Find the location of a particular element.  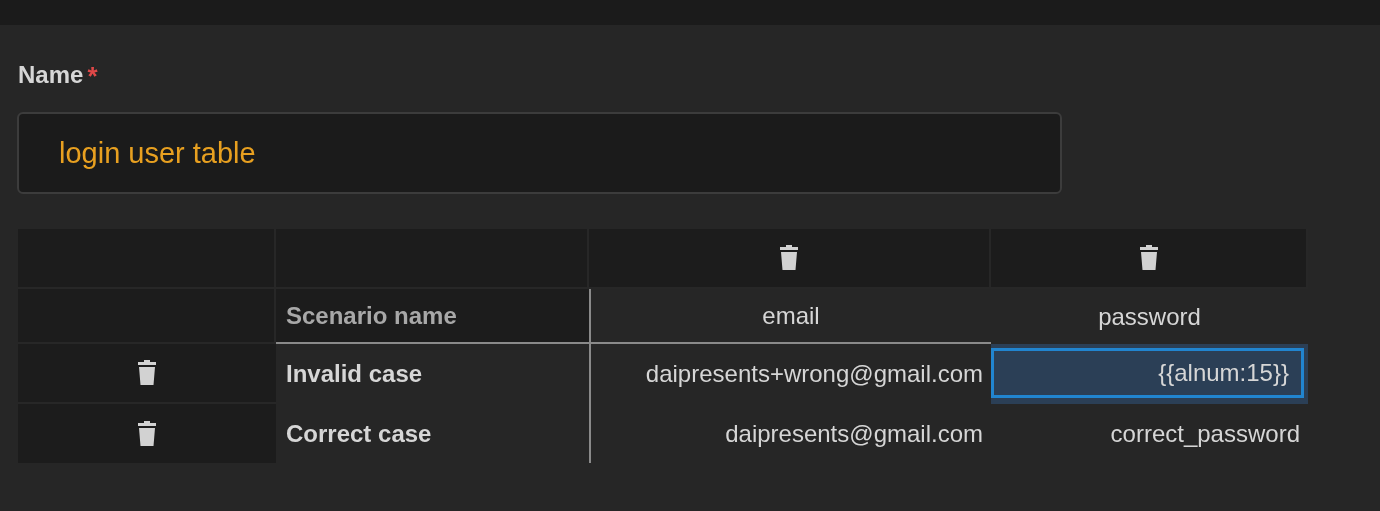

column-header: Scenario name is located at coordinates (371, 315).